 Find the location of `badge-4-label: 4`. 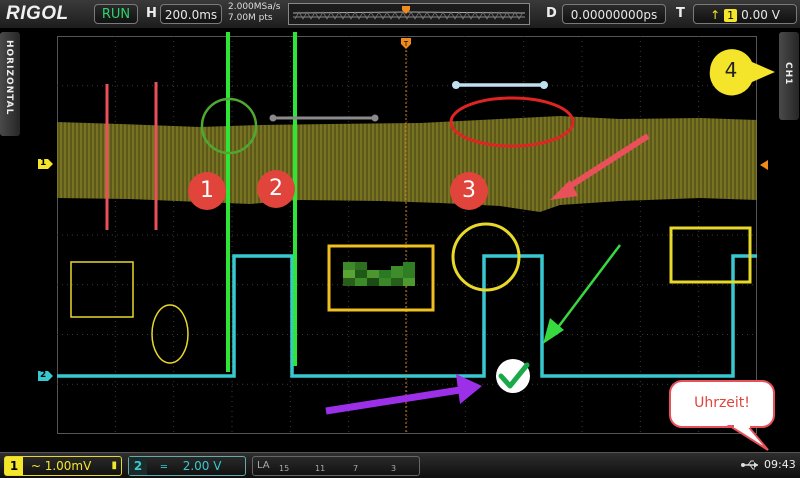

badge-4-label: 4 is located at coordinates (731, 70).